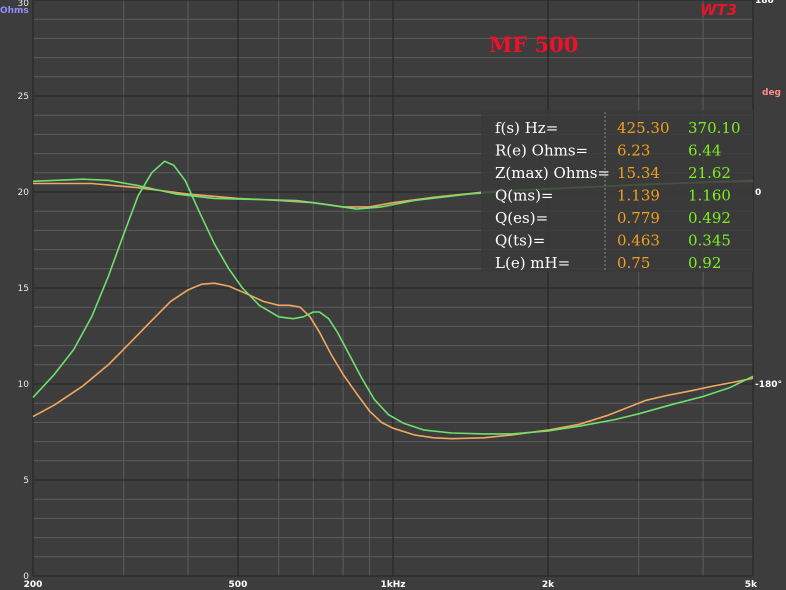 This screenshot has width=786, height=590. Describe the element at coordinates (26, 481) in the screenshot. I see `y-tick-label: 5` at that location.